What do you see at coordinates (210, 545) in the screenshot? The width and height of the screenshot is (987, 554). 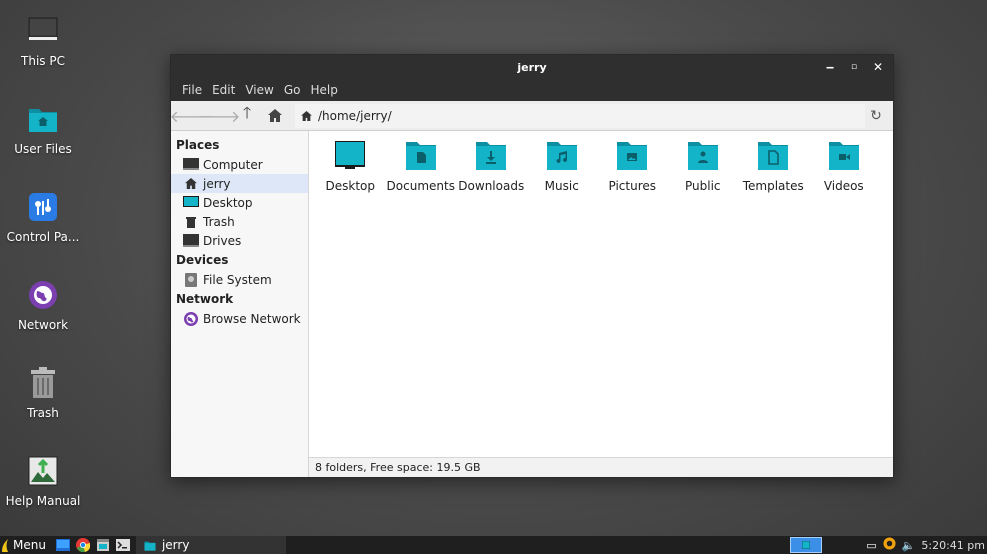 I see `taskbar-item-jerry: jerry` at bounding box center [210, 545].